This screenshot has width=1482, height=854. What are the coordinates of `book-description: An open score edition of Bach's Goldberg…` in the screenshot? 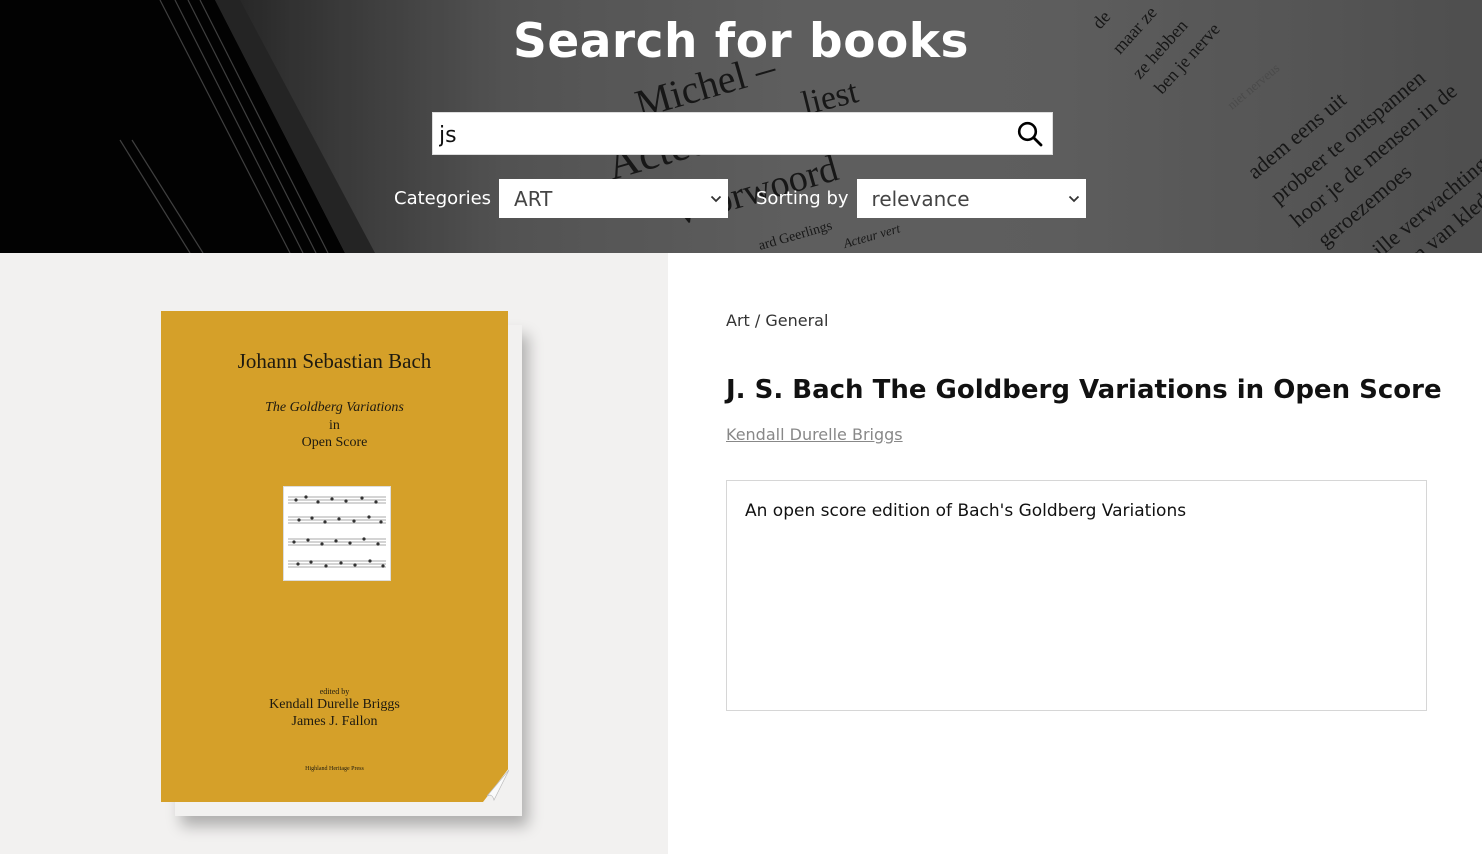 It's located at (966, 511).